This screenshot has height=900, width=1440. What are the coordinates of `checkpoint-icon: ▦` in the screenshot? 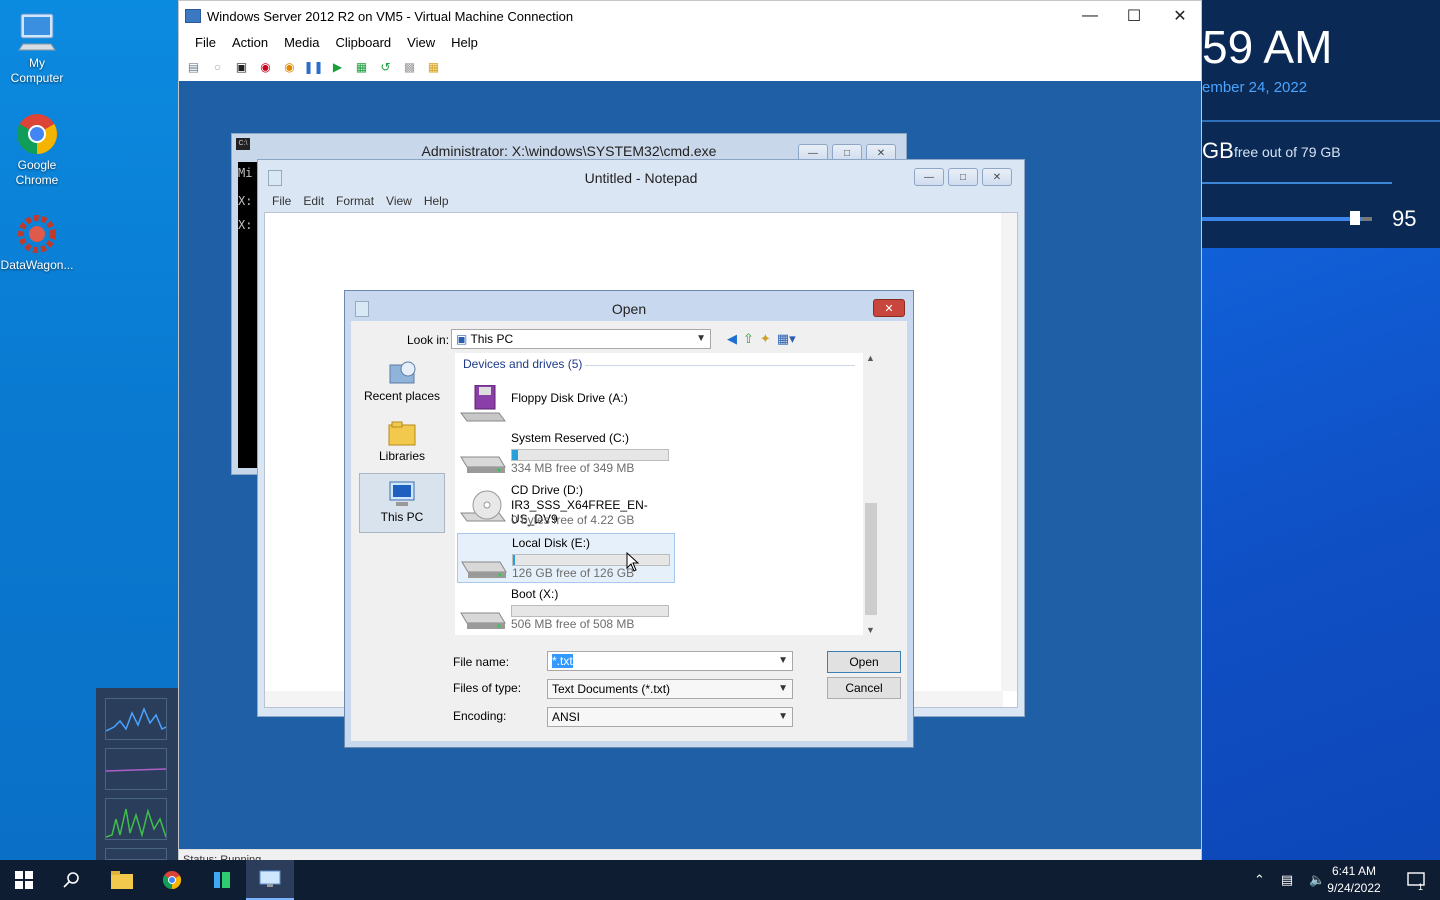 It's located at (361, 67).